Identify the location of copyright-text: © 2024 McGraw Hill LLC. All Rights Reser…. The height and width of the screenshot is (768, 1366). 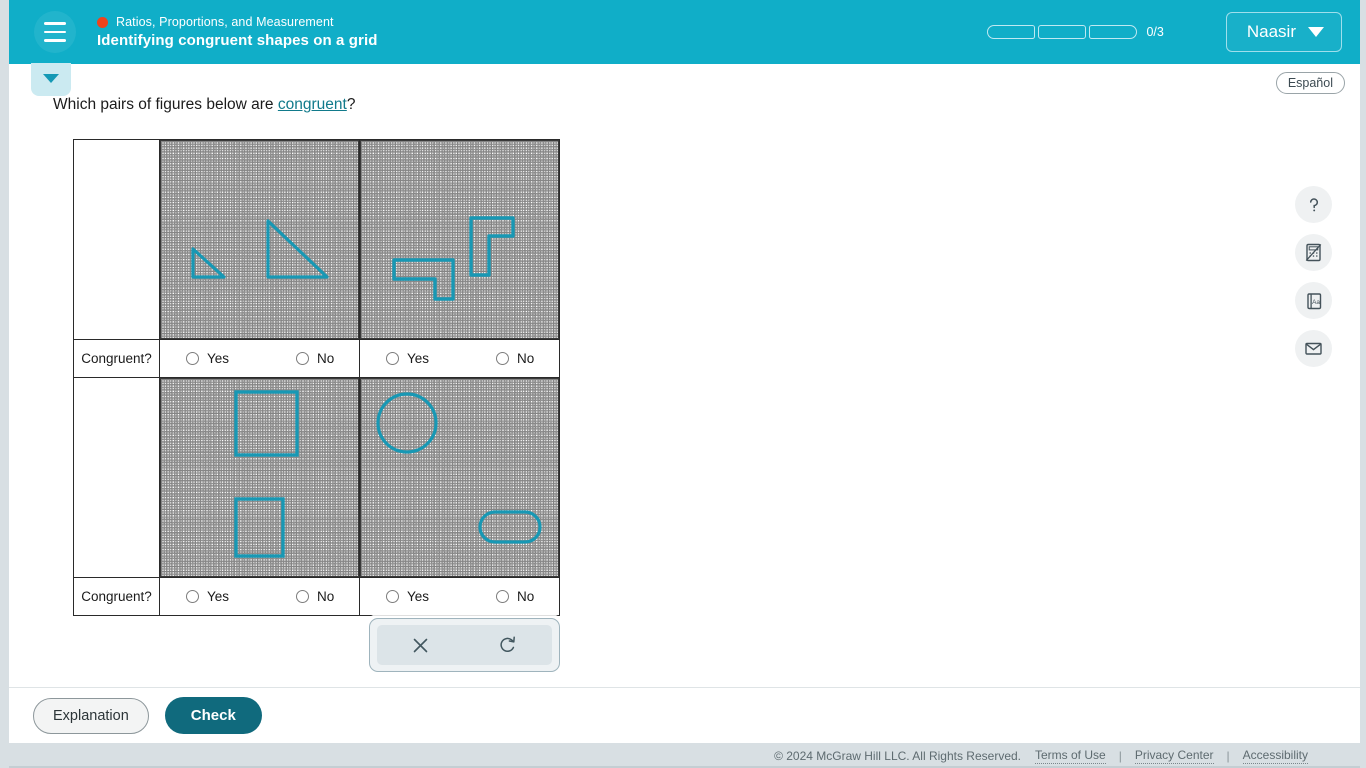
(897, 755).